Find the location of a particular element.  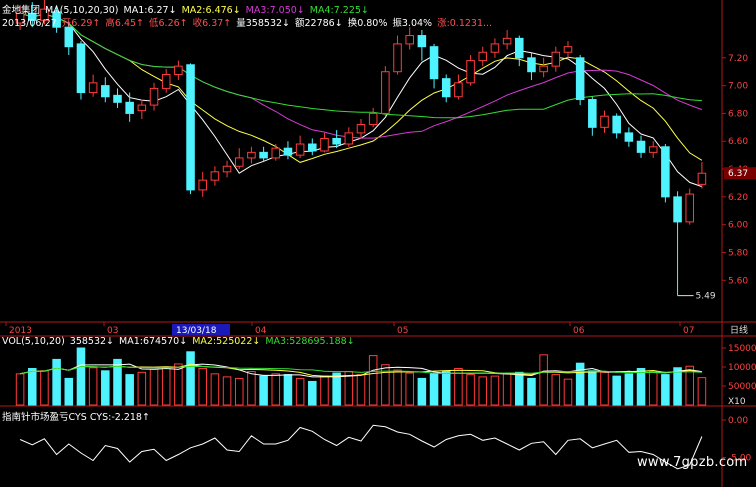

selected-date-label: 13/03/18 is located at coordinates (196, 331).